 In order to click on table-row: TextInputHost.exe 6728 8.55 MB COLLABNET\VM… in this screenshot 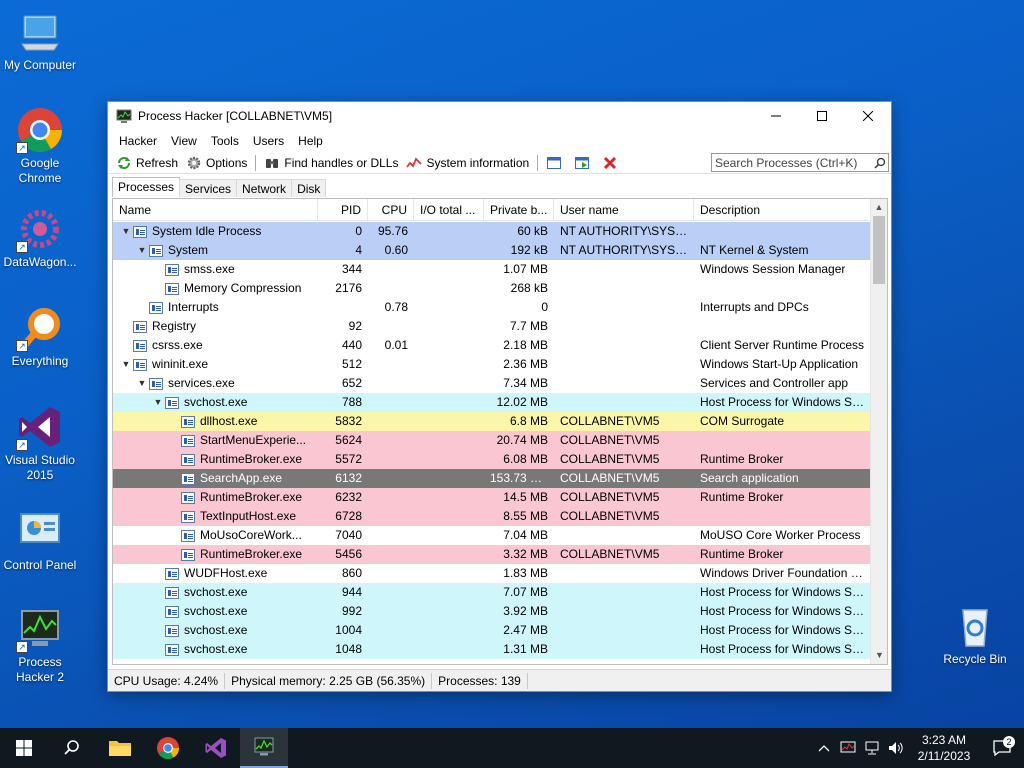, I will do `click(492, 516)`.